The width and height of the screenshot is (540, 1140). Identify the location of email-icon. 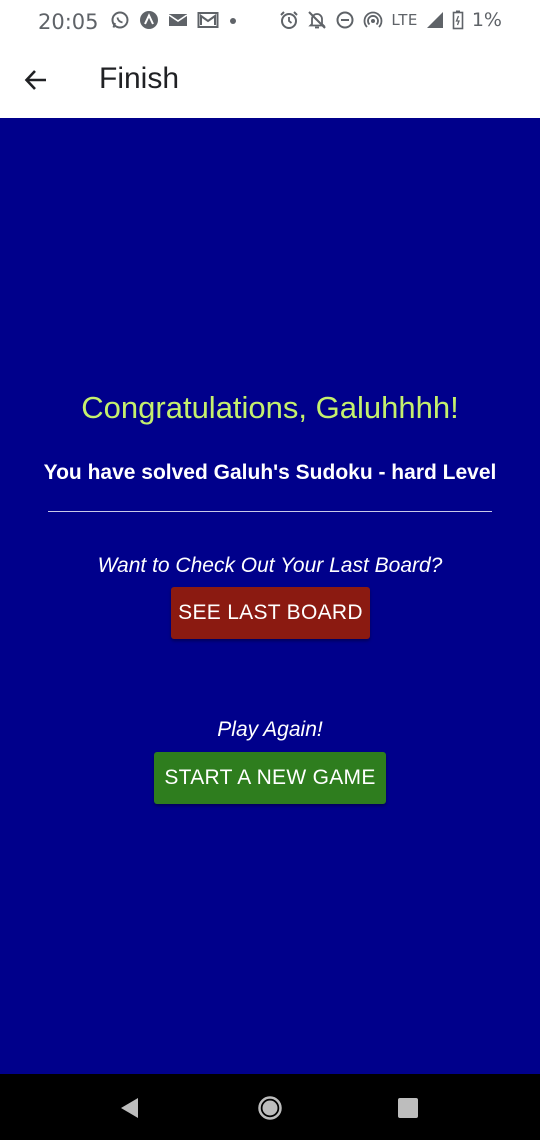
(178, 20).